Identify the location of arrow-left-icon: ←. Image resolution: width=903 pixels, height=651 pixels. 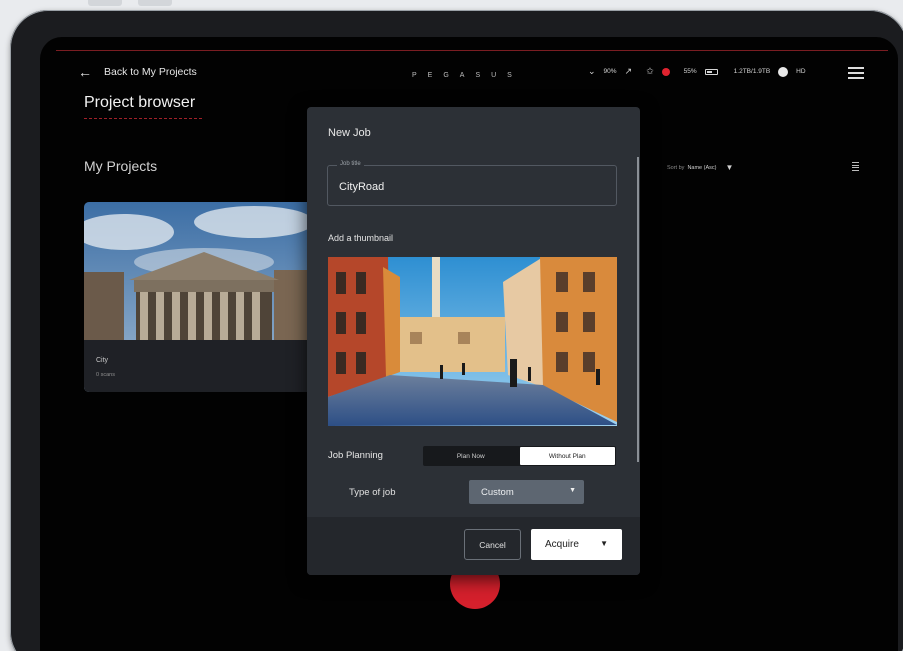
(85, 72).